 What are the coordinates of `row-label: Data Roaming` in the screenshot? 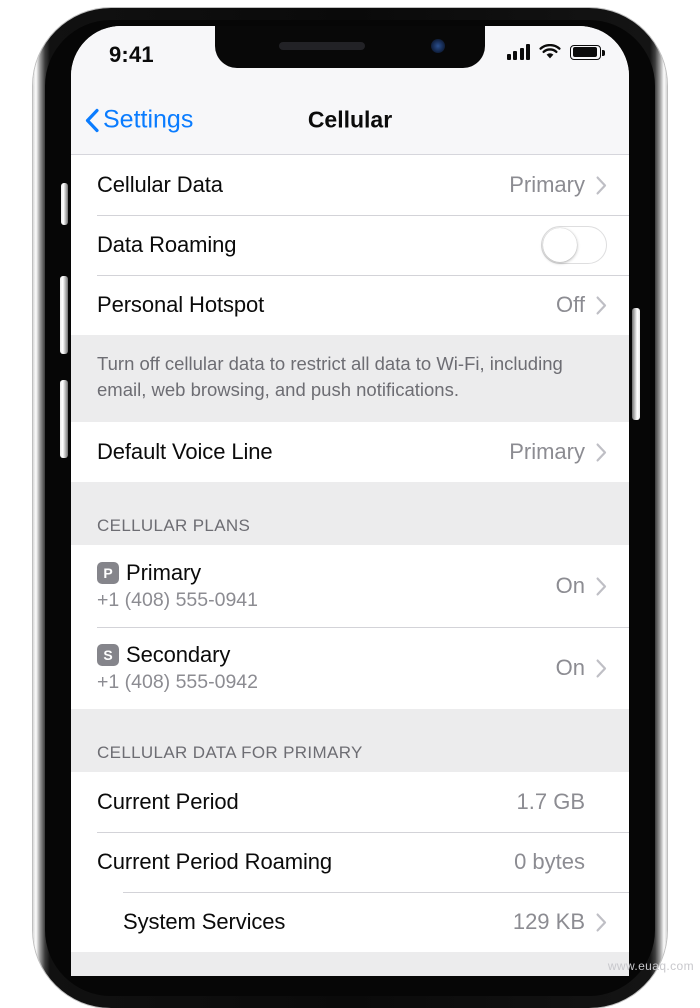 It's located at (167, 244).